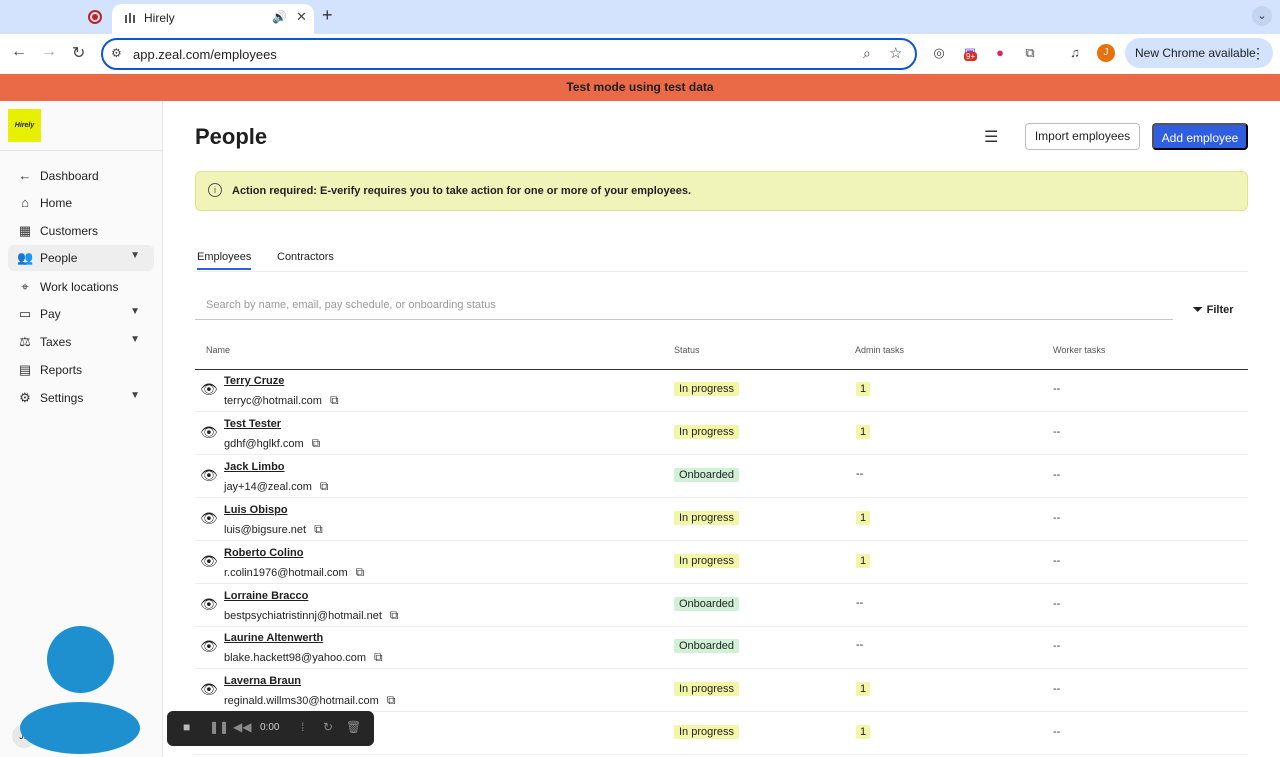 This screenshot has height=757, width=1280. What do you see at coordinates (1030, 53) in the screenshot?
I see `puzzle-icon: ⧉` at bounding box center [1030, 53].